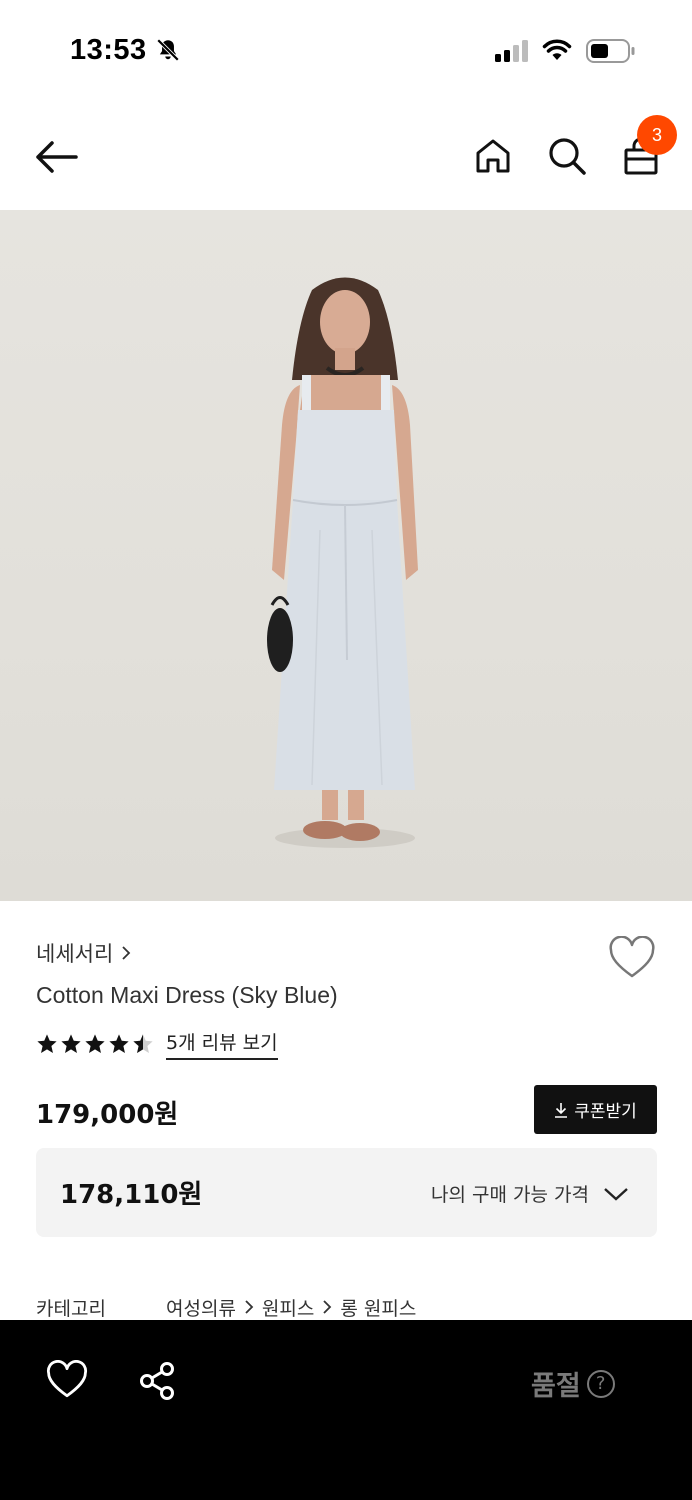 The image size is (692, 1500). Describe the element at coordinates (605, 1112) in the screenshot. I see `coupon-label: 쿠폰받기` at that location.